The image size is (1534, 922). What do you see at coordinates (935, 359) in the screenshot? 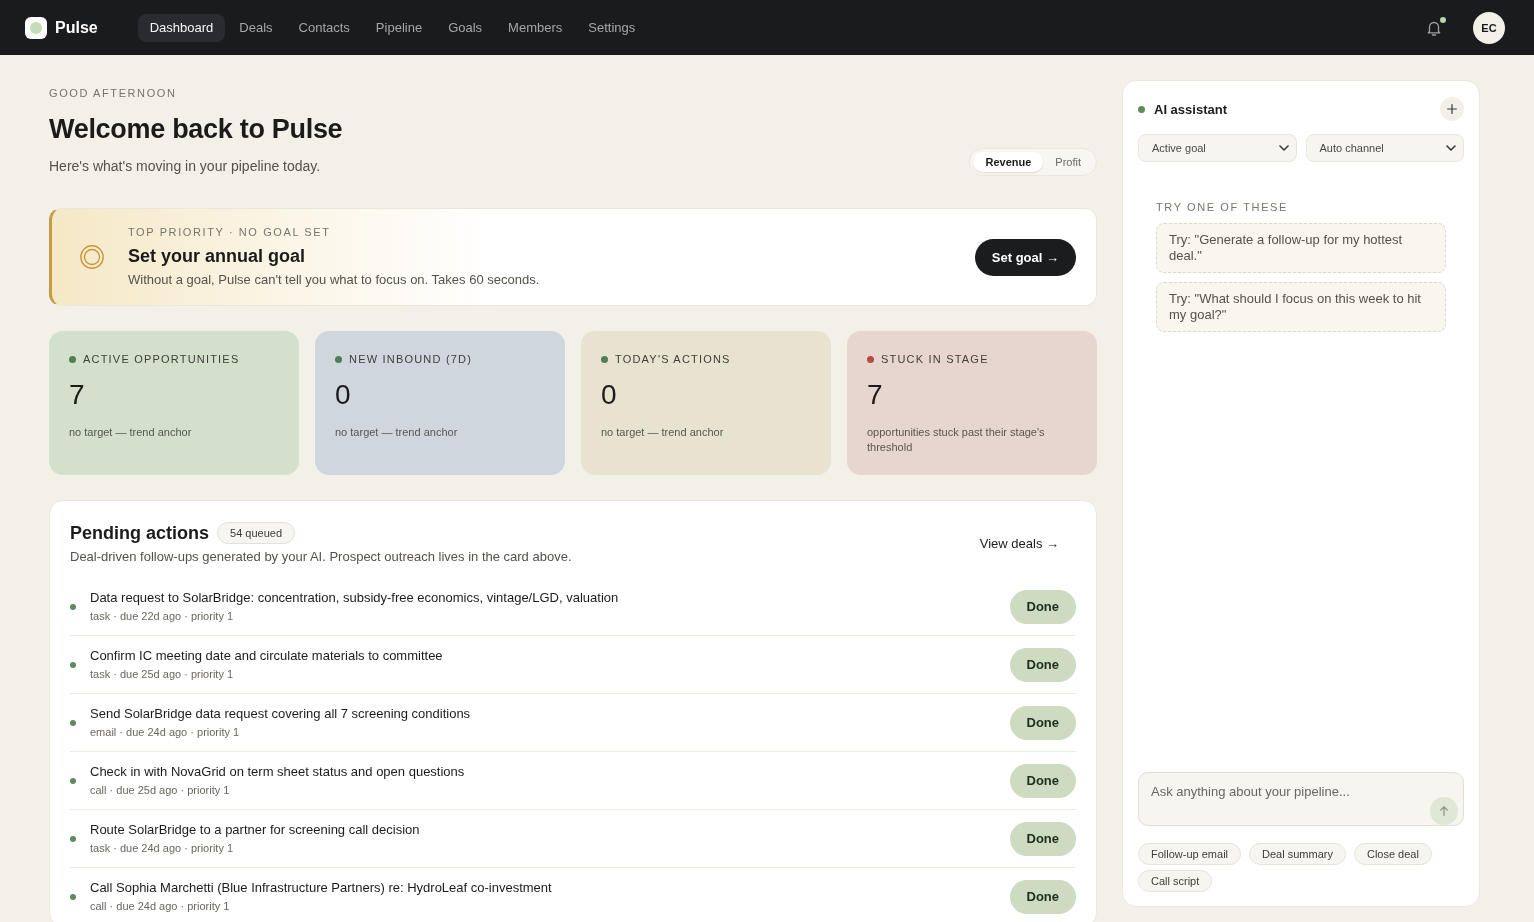
I see `stat-label: STUCK IN STAGE` at bounding box center [935, 359].